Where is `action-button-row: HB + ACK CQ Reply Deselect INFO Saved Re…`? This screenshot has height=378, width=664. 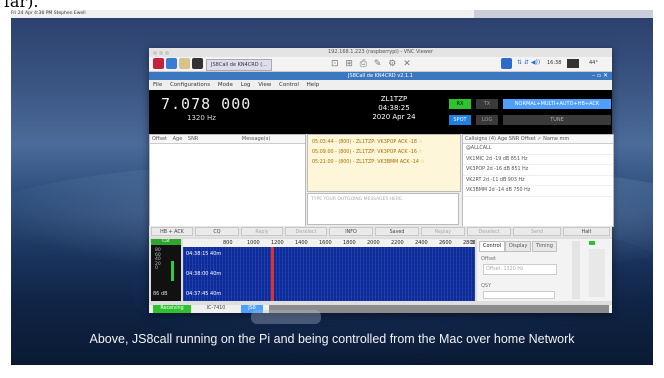 action-button-row: HB + ACK CQ Reply Deselect INFO Saved Re… is located at coordinates (380, 231).